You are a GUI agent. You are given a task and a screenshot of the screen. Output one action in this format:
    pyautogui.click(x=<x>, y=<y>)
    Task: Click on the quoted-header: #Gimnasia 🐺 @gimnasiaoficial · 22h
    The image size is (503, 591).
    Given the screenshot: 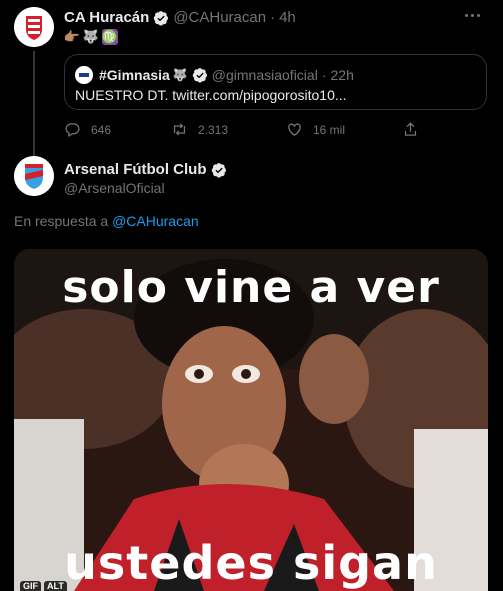 What is the action you would take?
    pyautogui.click(x=226, y=75)
    